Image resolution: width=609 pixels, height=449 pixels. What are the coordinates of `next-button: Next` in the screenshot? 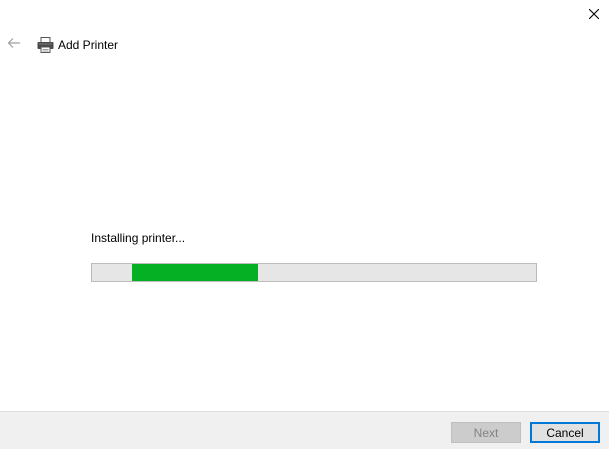 It's located at (486, 432).